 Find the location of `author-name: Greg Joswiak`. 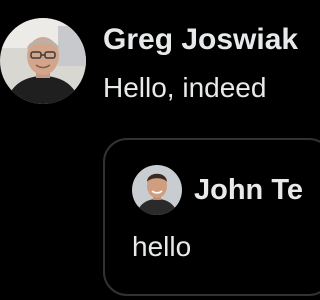

author-name: Greg Joswiak is located at coordinates (200, 40).